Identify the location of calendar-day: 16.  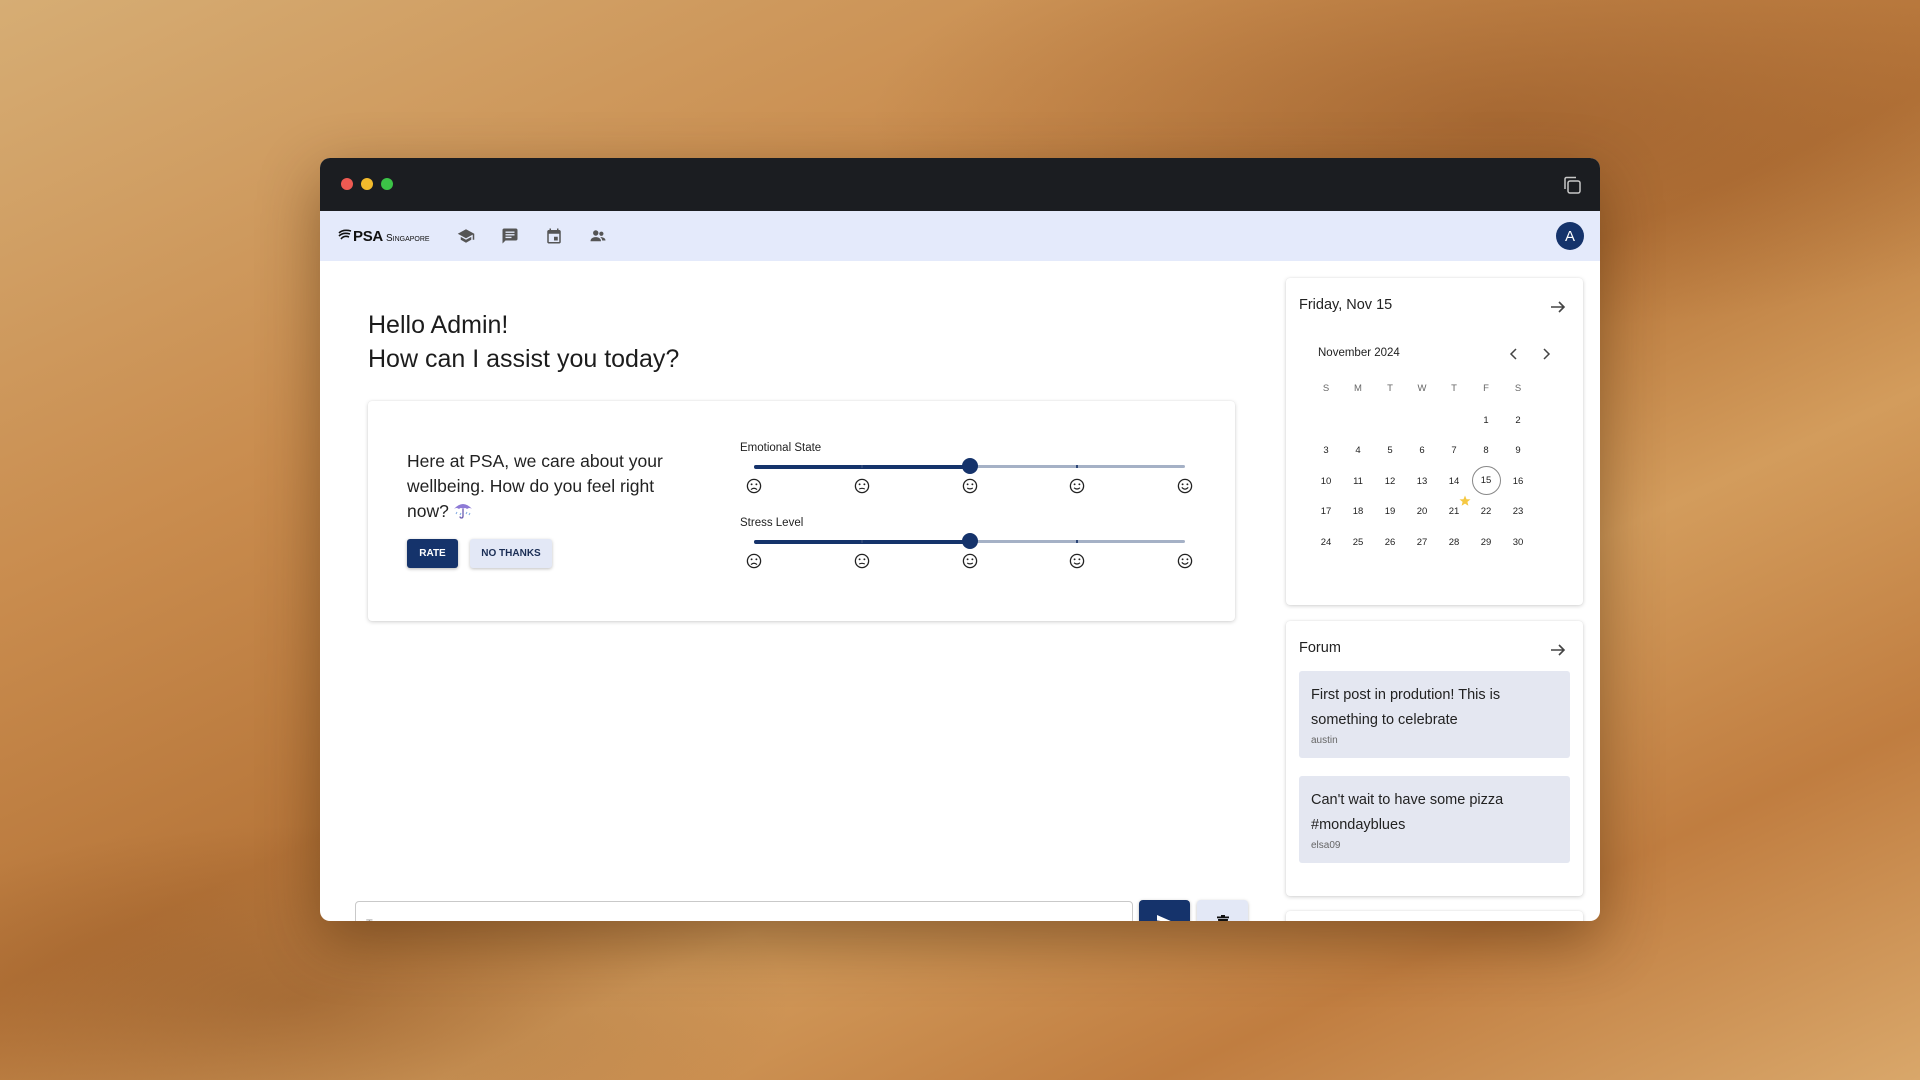
(1518, 481).